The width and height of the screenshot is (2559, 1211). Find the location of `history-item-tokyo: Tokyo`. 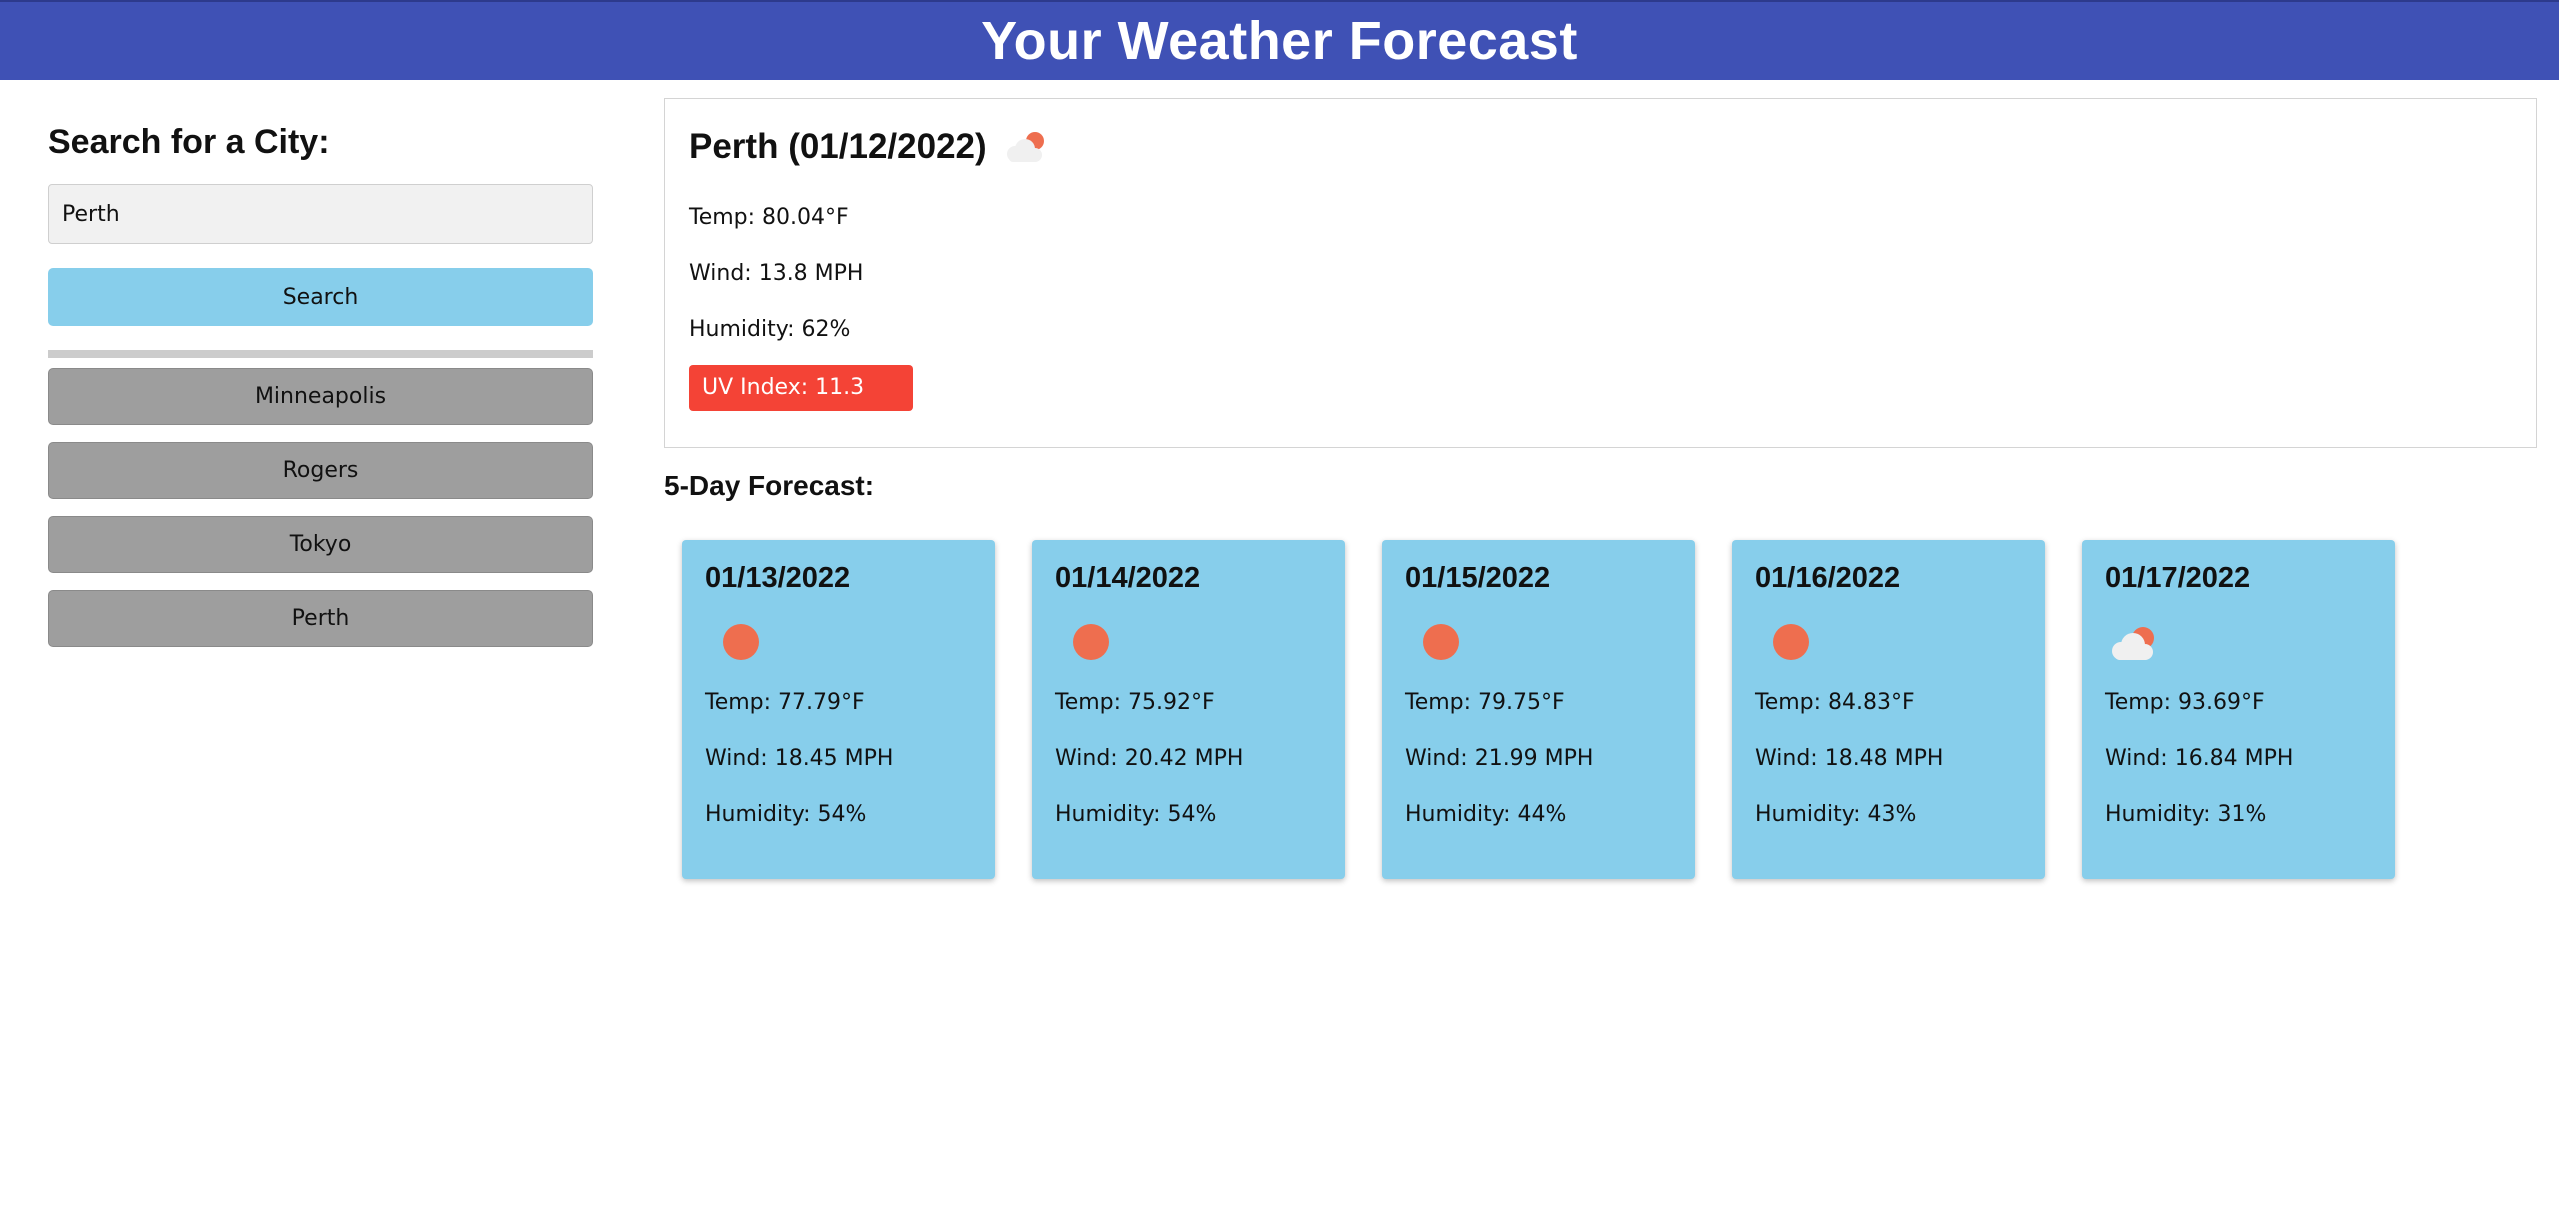

history-item-tokyo: Tokyo is located at coordinates (320, 544).